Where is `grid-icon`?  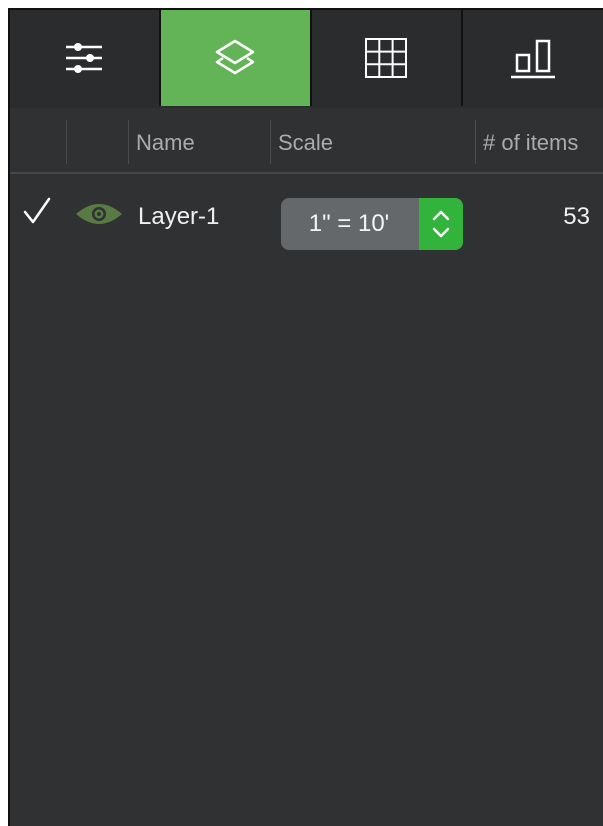 grid-icon is located at coordinates (386, 58).